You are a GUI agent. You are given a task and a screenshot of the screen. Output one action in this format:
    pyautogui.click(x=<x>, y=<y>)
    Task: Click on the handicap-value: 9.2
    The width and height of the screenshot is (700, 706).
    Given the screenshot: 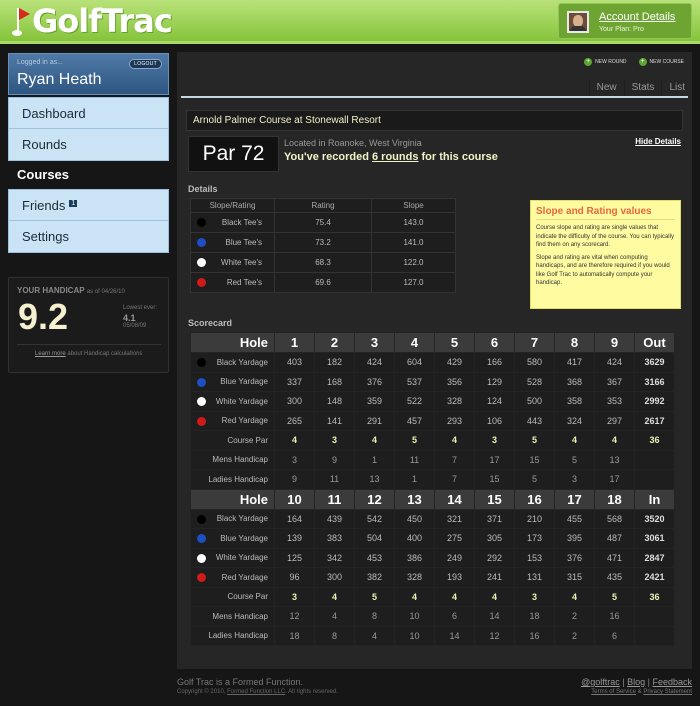 What is the action you would take?
    pyautogui.click(x=43, y=316)
    